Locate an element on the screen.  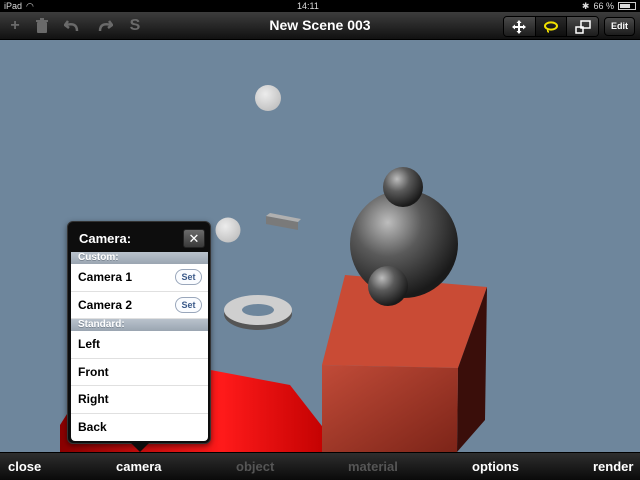
trash-icon is located at coordinates (42, 25).